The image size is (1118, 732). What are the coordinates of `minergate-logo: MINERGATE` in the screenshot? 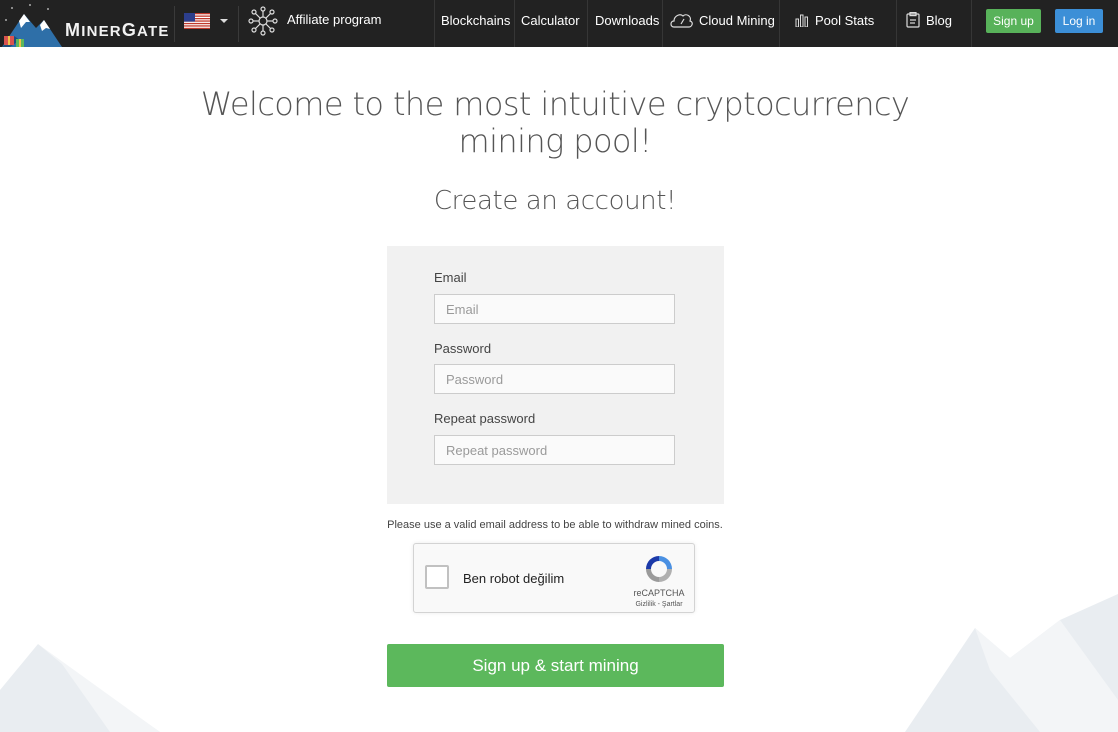 It's located at (86, 23).